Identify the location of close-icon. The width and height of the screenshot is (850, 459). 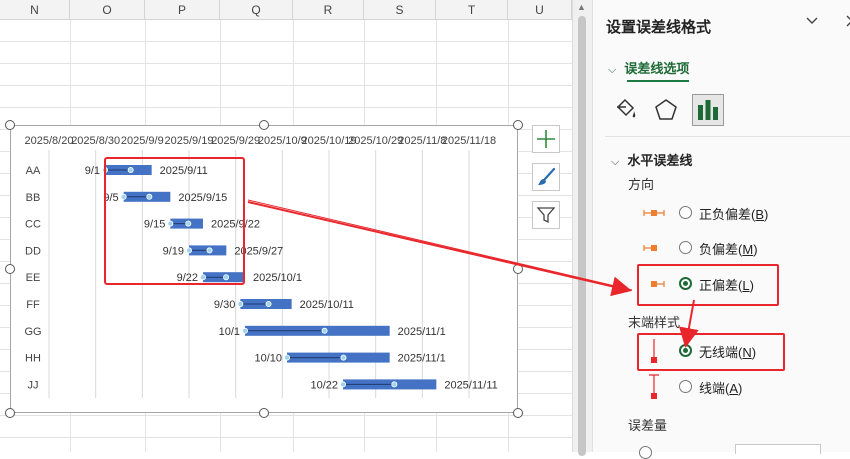
(848, 21).